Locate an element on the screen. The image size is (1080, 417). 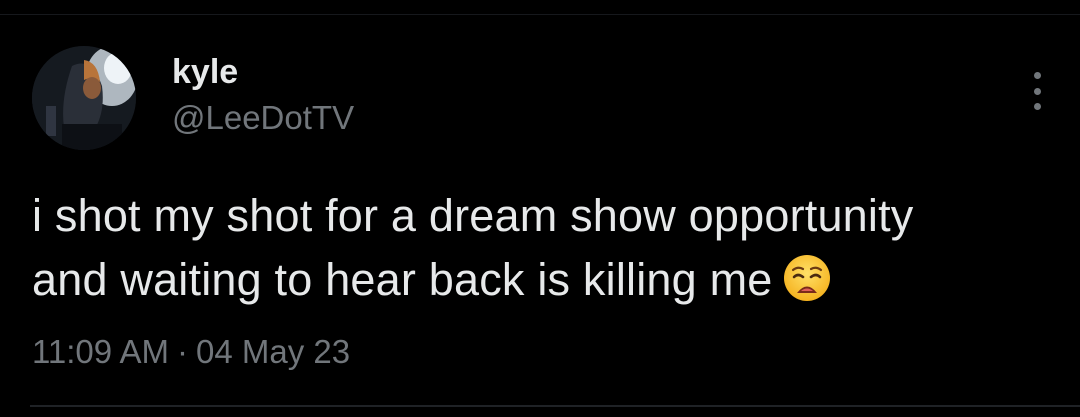
display-name: kyle is located at coordinates (263, 72).